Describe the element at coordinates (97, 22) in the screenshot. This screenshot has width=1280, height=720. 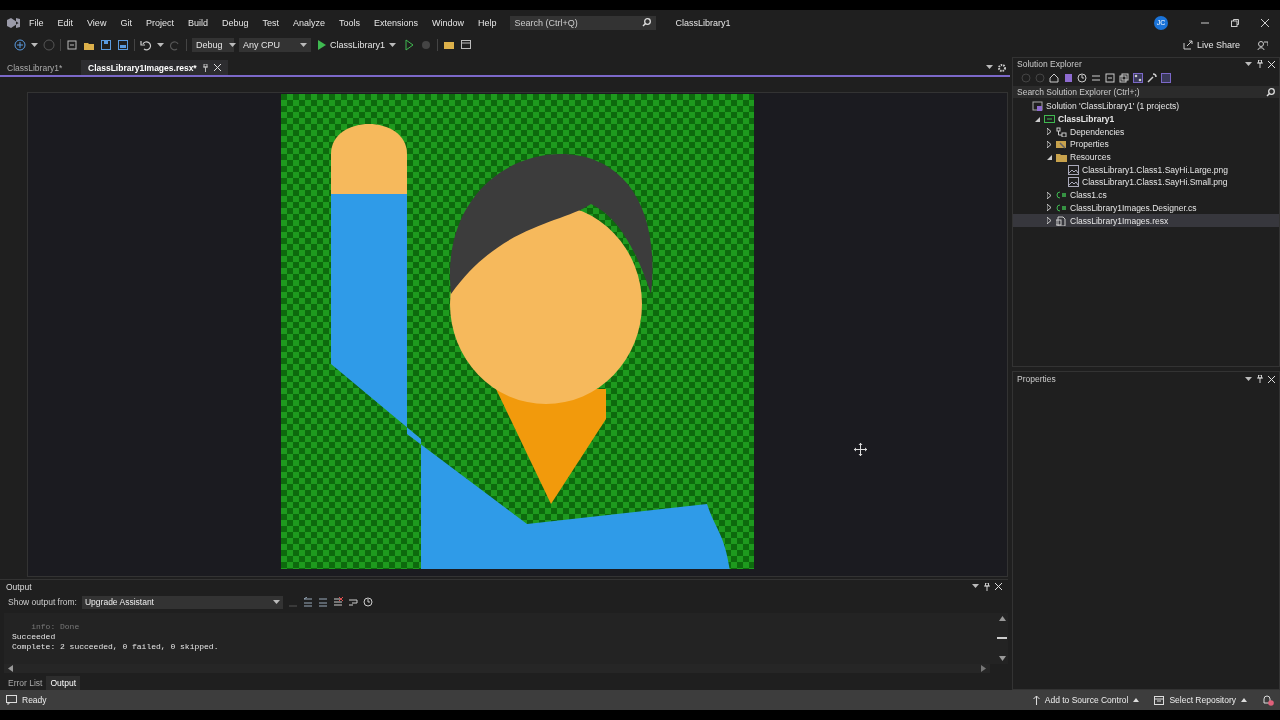
I see `menu-item: View` at that location.